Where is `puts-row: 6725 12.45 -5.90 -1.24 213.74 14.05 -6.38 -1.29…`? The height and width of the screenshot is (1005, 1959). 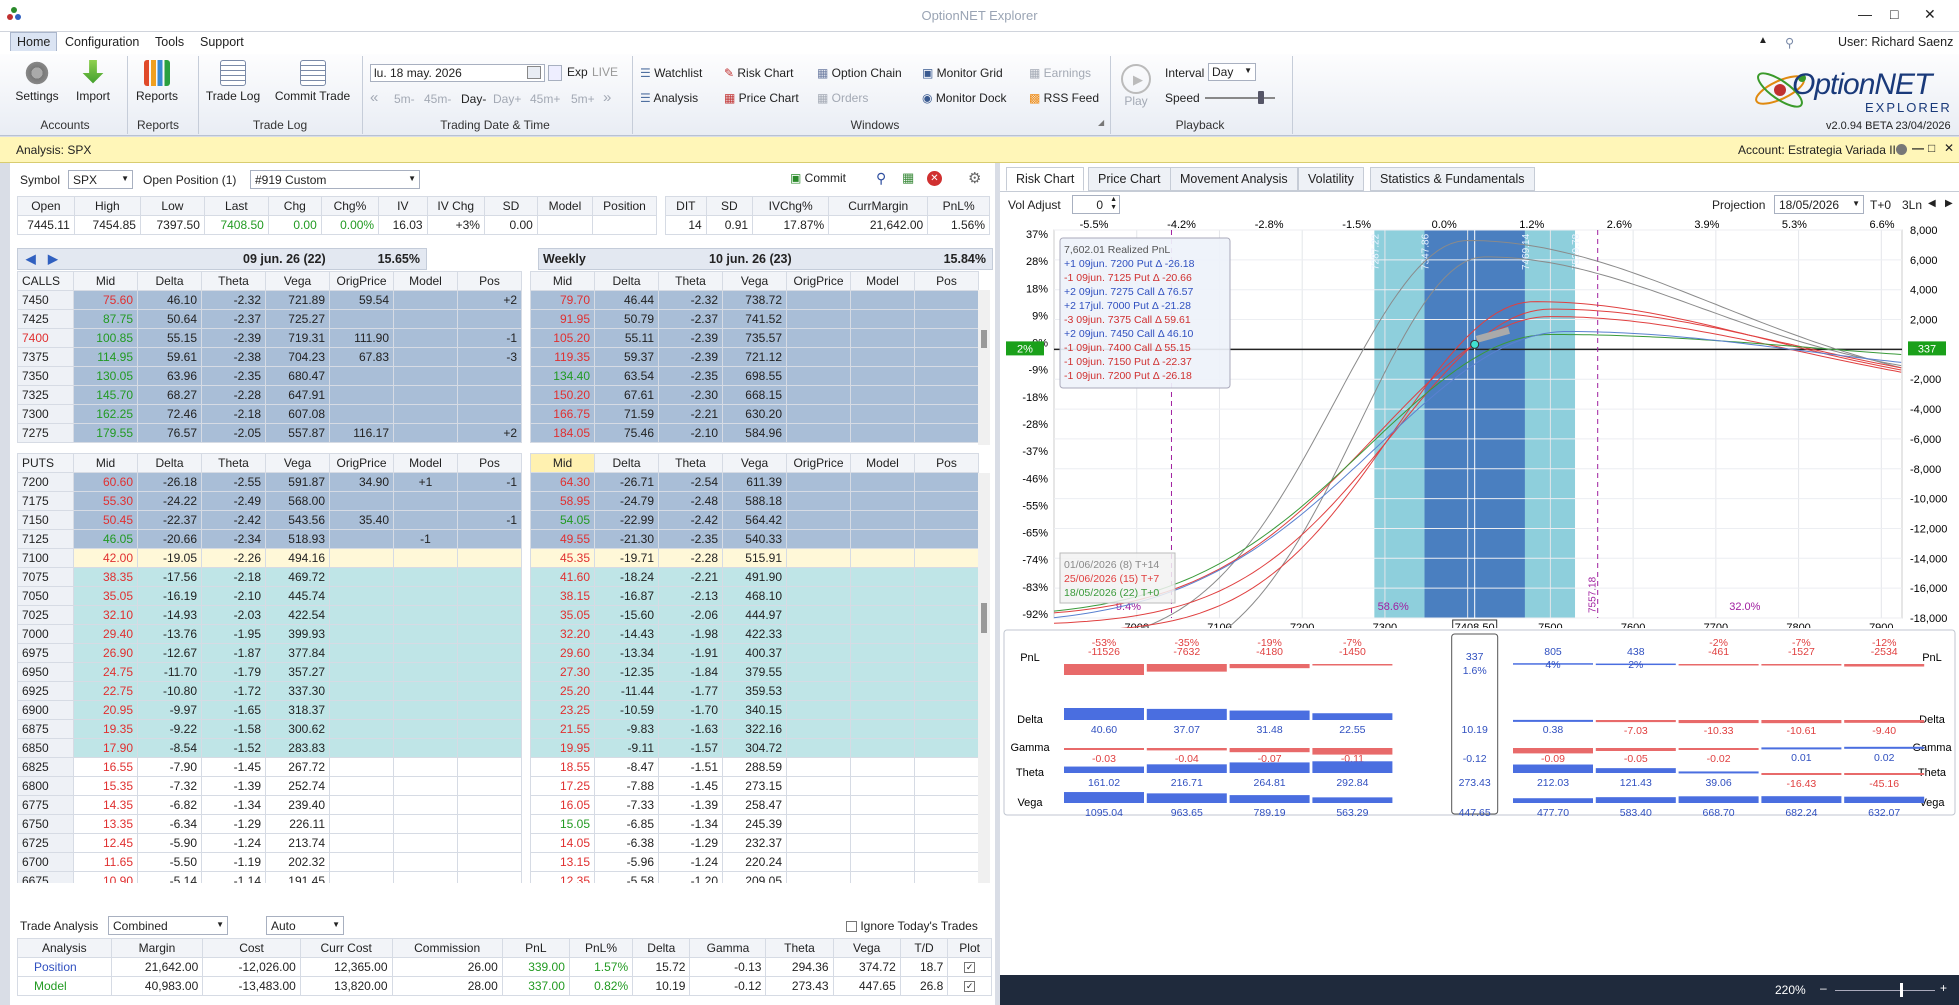 puts-row: 6725 12.45 -5.90 -1.24 213.74 14.05 -6.38 -1.29… is located at coordinates (498, 843).